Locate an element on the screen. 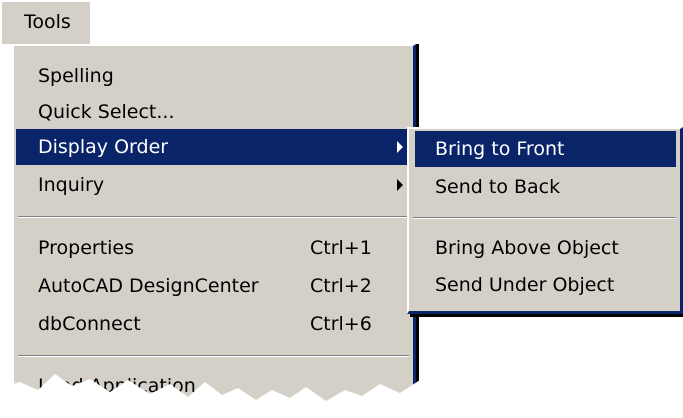  submenu-item-bring-to-front: Bring to Front is located at coordinates (545, 149).